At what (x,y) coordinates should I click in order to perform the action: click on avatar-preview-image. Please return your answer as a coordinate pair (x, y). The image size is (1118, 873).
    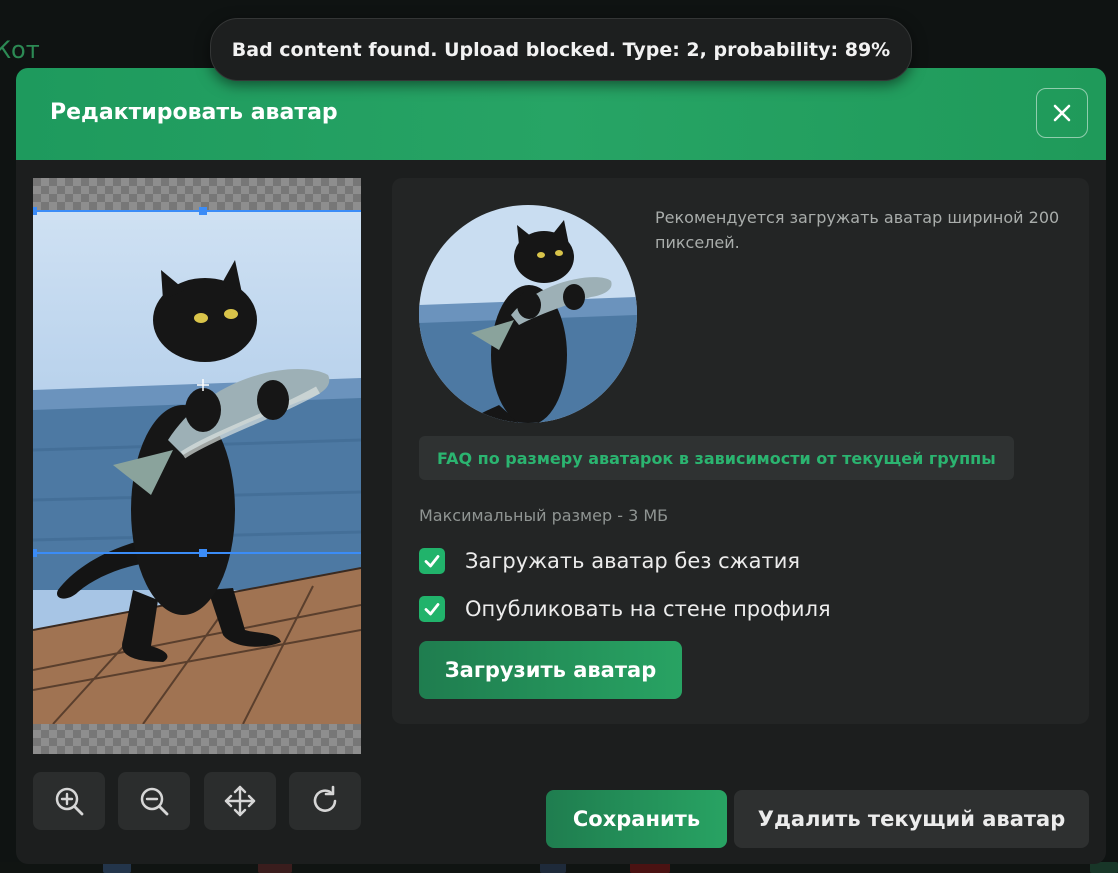
    Looking at the image, I should click on (528, 314).